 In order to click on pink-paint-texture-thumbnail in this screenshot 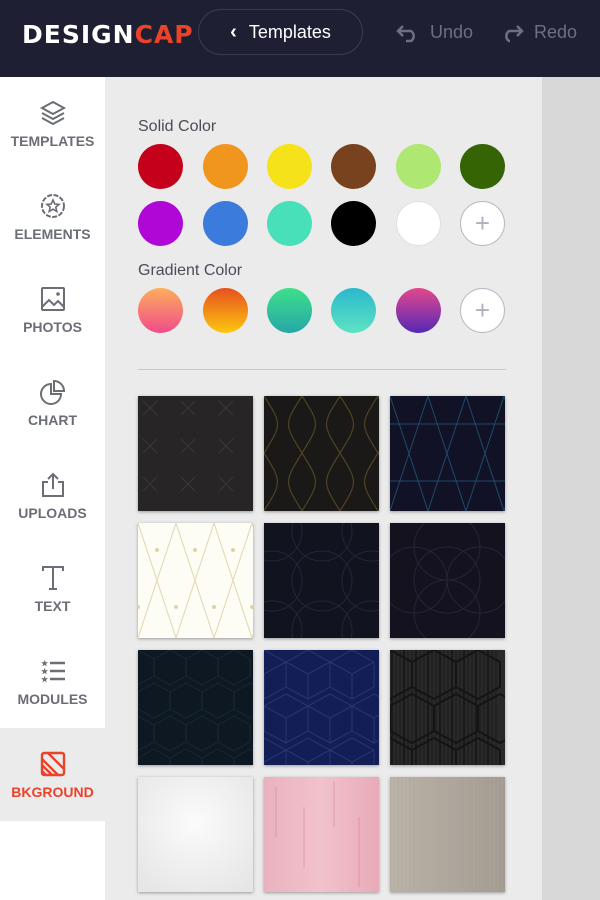, I will do `click(321, 834)`.